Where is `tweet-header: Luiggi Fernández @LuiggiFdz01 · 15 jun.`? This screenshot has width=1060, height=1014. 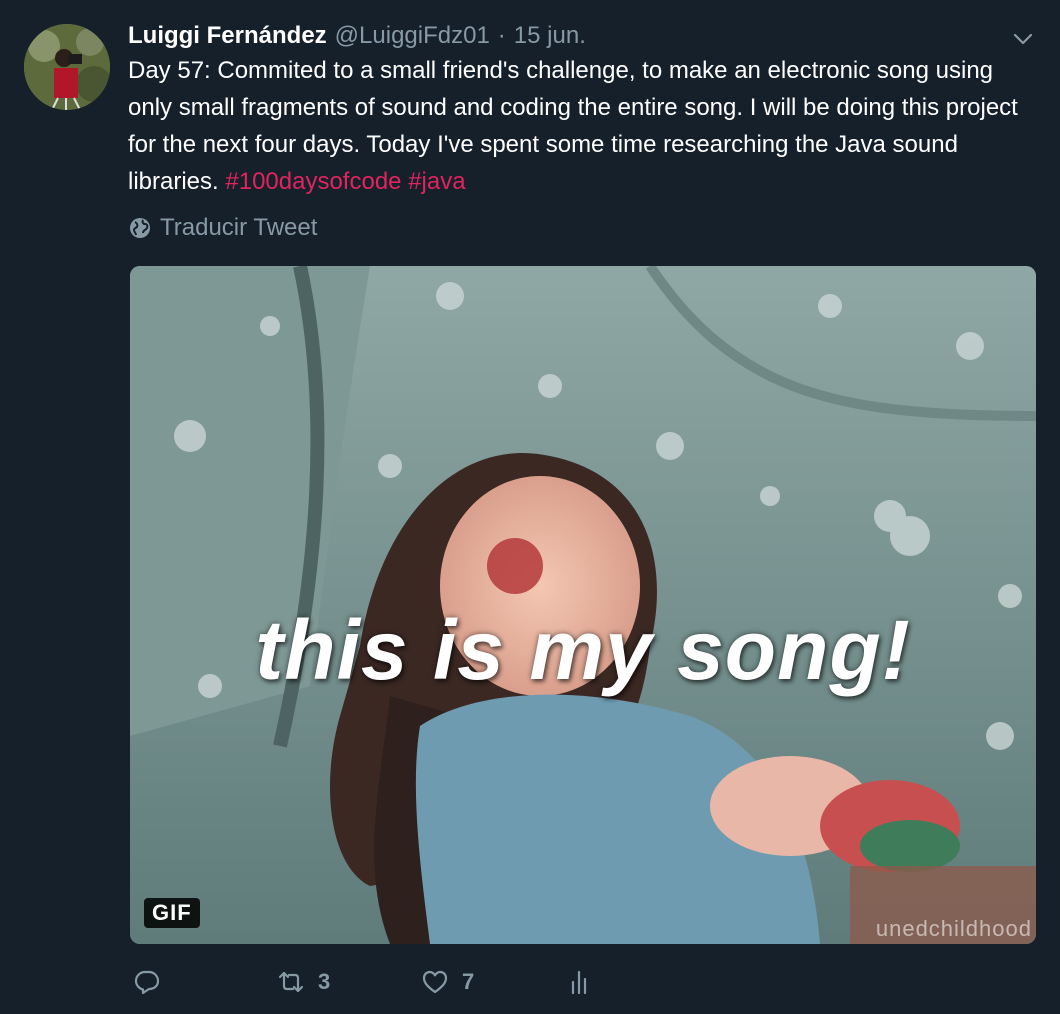
tweet-header: Luiggi Fernández @LuiggiFdz01 · 15 jun. is located at coordinates (357, 36).